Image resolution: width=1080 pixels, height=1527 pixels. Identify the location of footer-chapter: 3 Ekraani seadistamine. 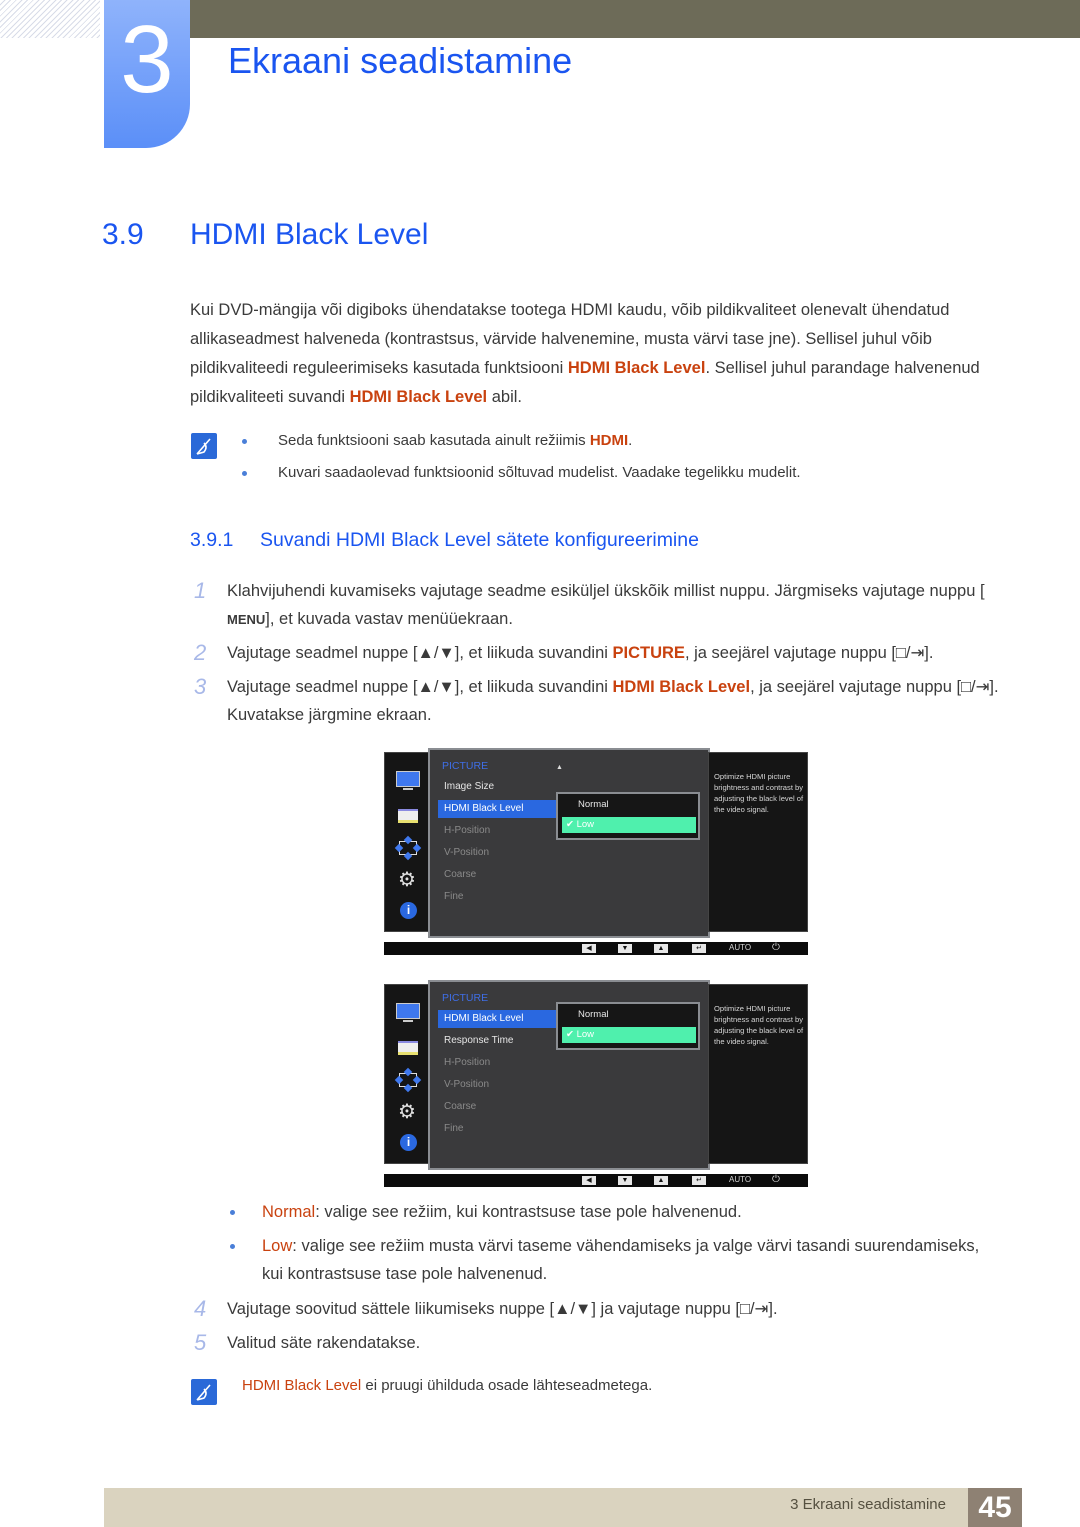
(868, 1504).